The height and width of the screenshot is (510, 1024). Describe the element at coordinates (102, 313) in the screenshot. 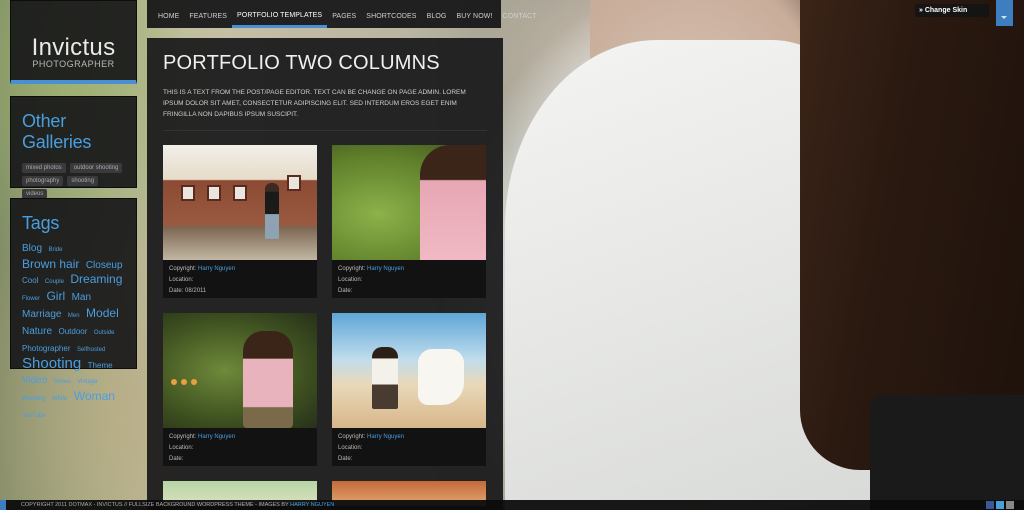

I see `tag-link: Model` at that location.